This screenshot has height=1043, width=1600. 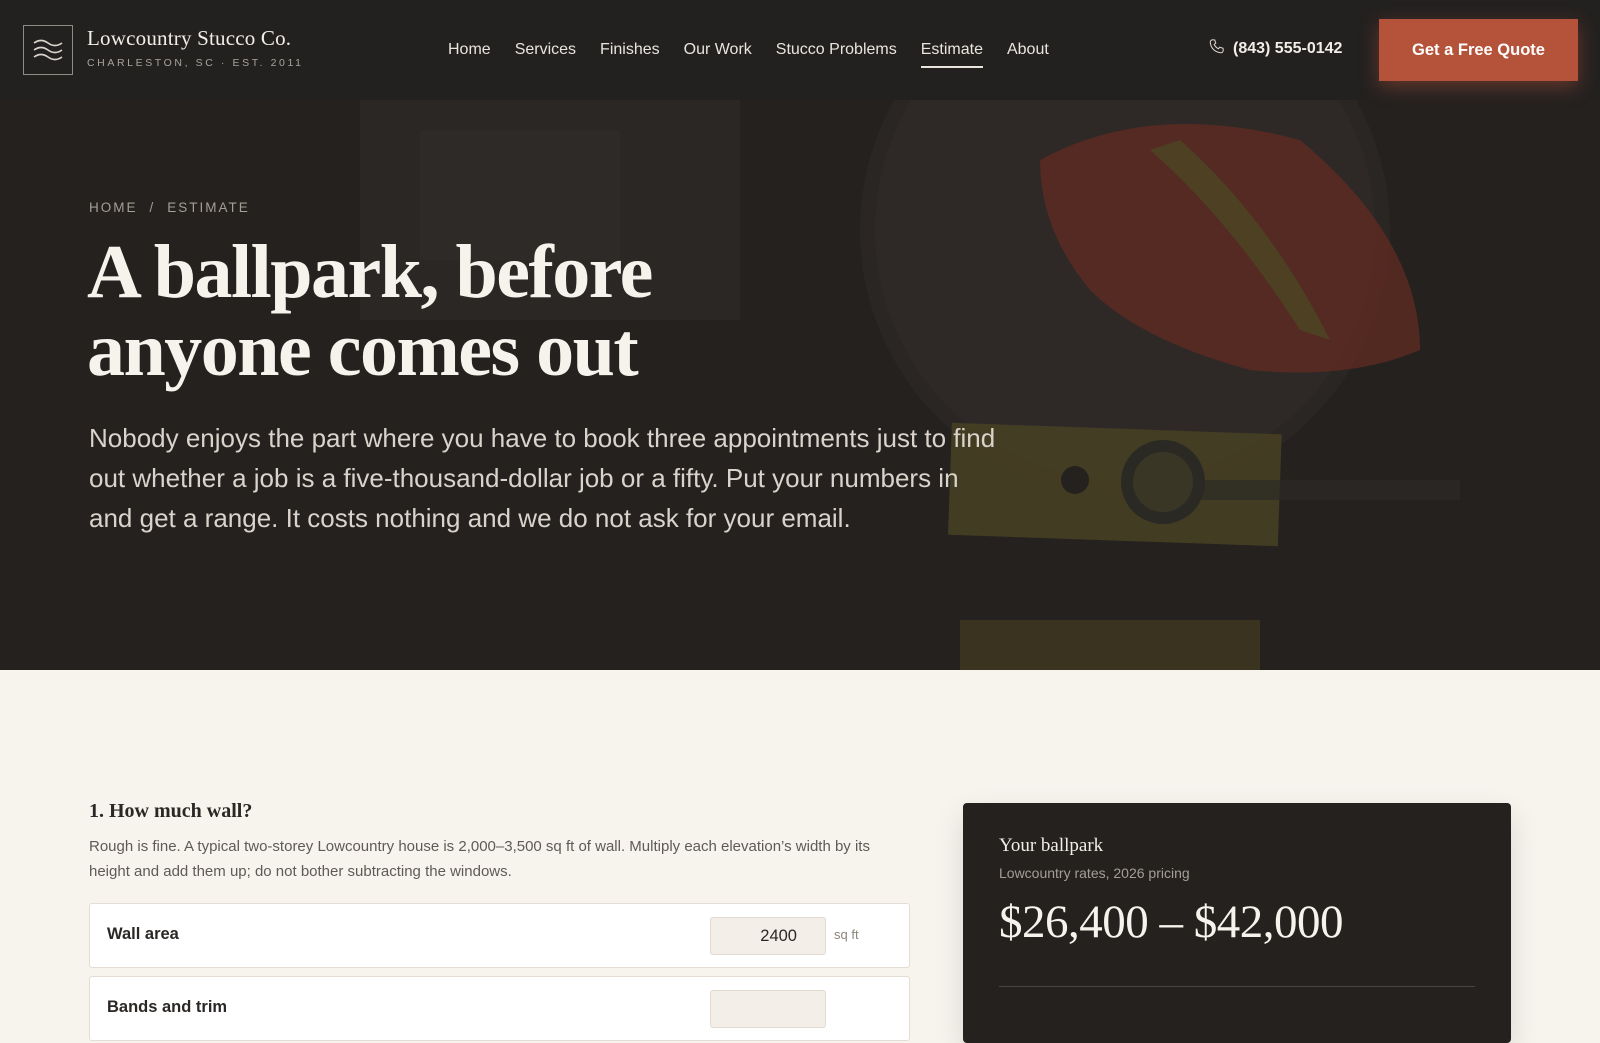 I want to click on wall-area-input, so click(x=768, y=936).